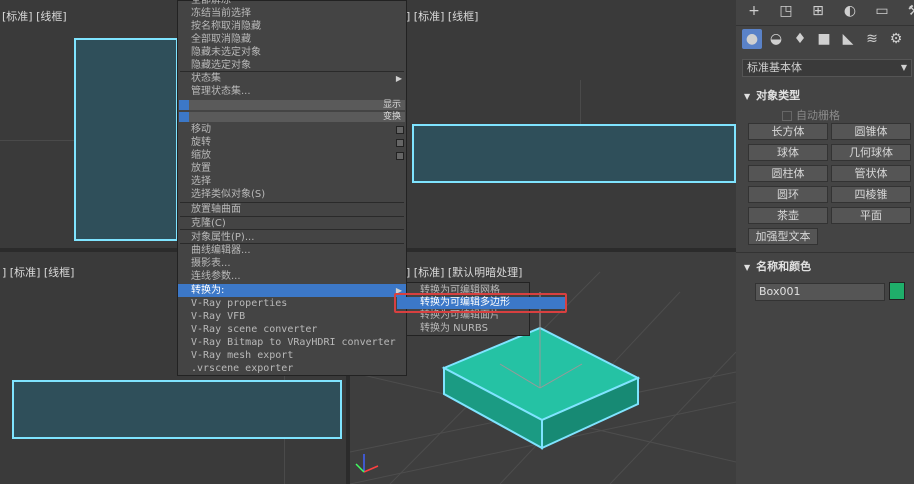 The width and height of the screenshot is (914, 484). Describe the element at coordinates (292, 52) in the screenshot. I see `menu-item: 隐藏未选定对象` at that location.